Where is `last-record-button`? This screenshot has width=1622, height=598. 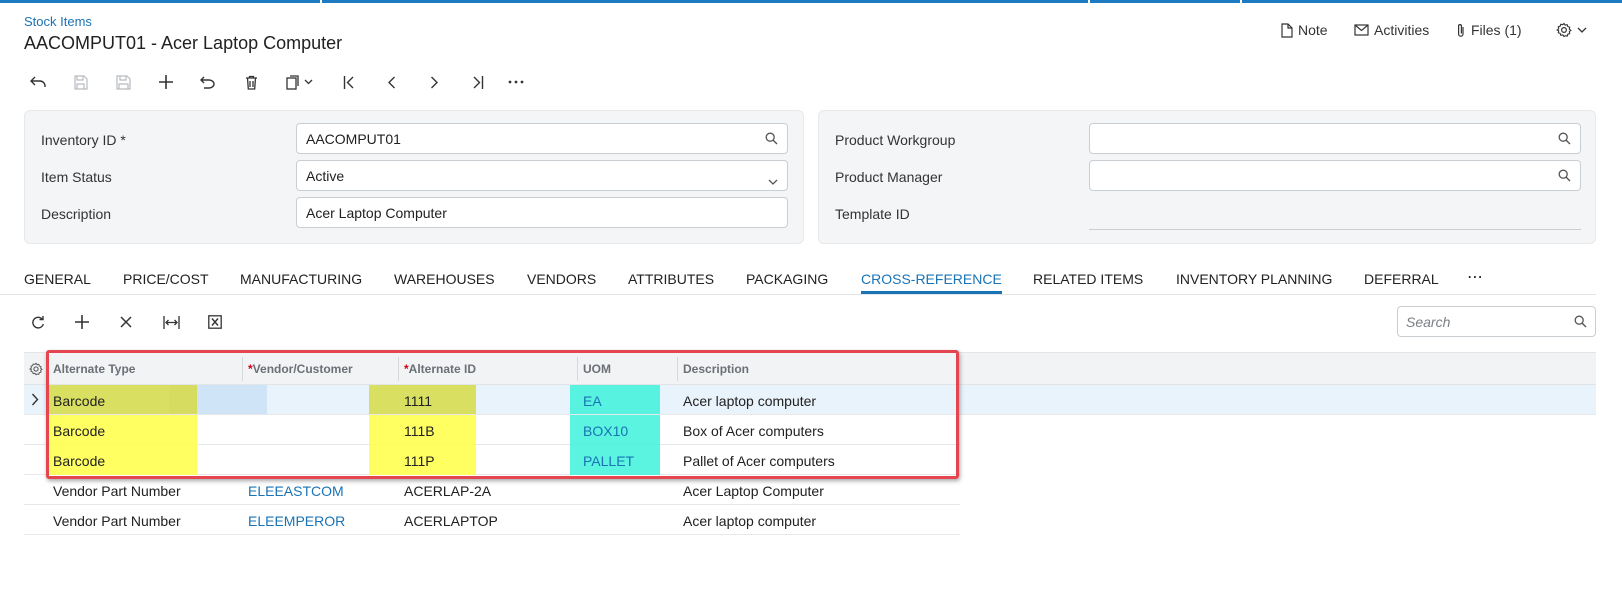
last-record-button is located at coordinates (477, 82).